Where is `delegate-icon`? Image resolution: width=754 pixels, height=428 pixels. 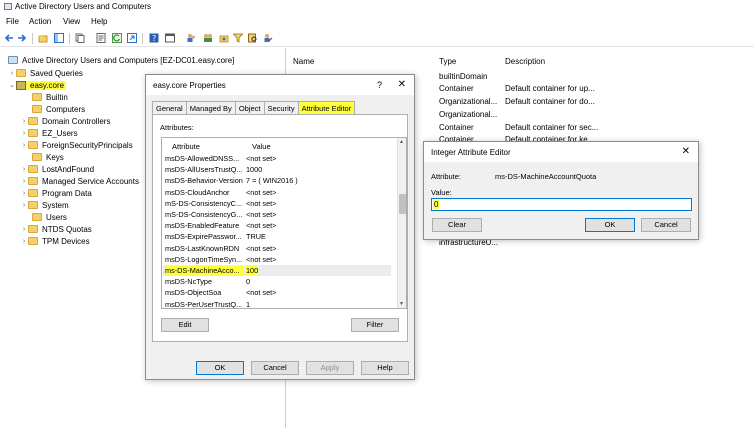 delegate-icon is located at coordinates (268, 38).